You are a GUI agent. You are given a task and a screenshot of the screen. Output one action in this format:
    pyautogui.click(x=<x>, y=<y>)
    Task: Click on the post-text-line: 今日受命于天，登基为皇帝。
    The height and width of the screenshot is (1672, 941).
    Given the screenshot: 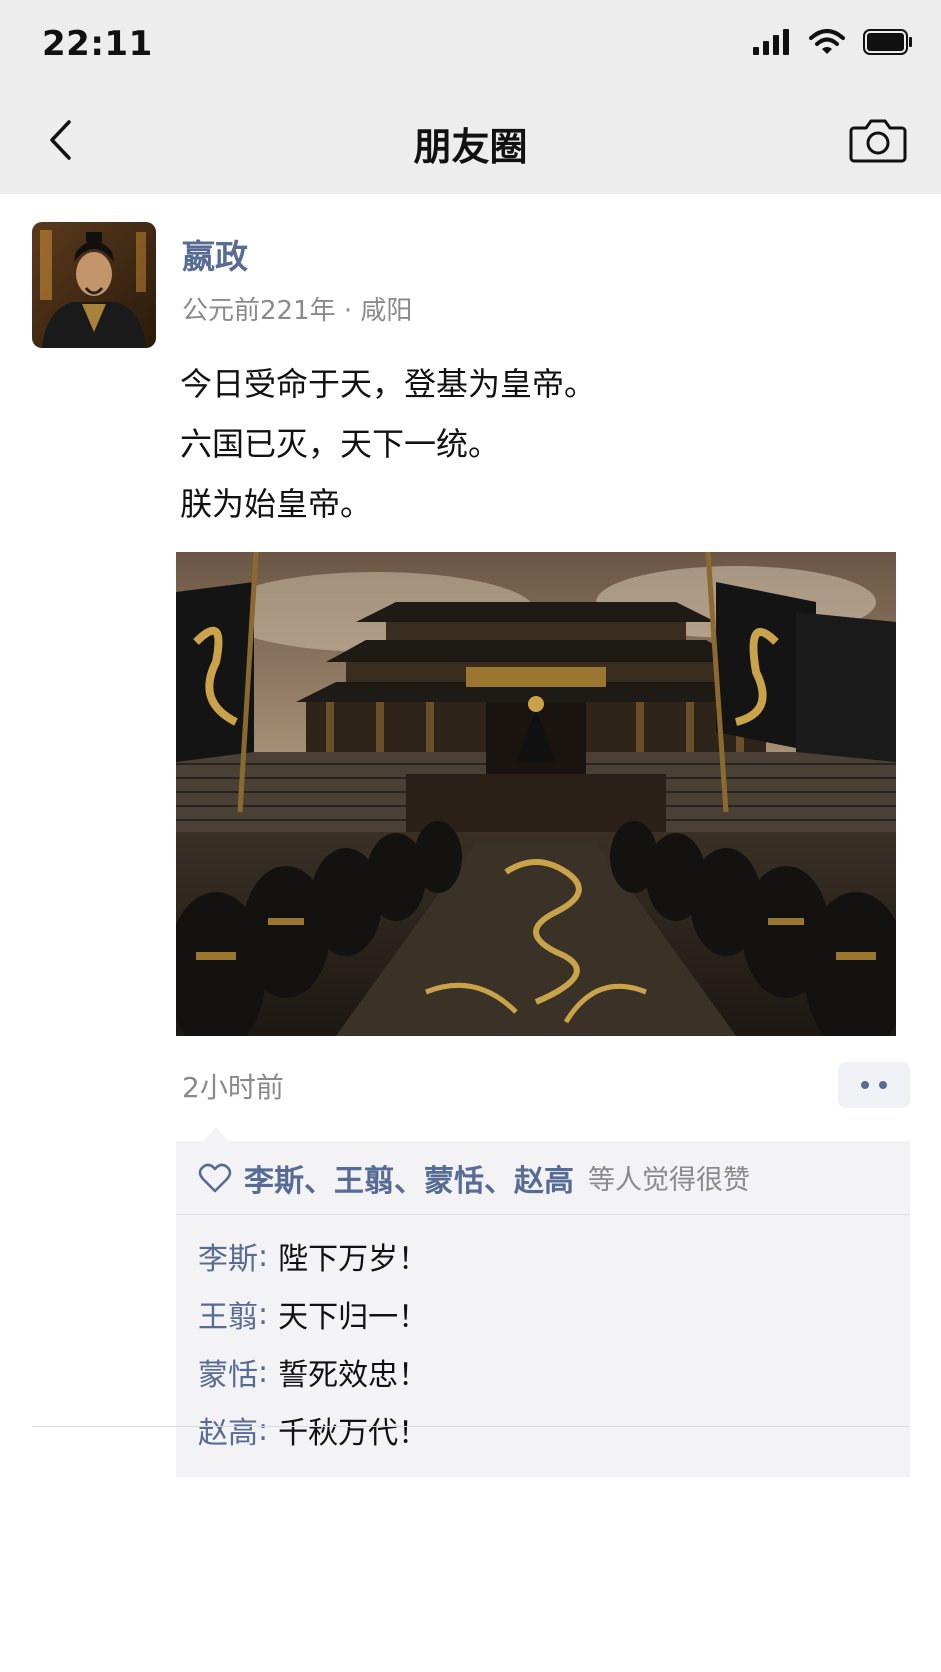 What is the action you would take?
    pyautogui.click(x=388, y=384)
    